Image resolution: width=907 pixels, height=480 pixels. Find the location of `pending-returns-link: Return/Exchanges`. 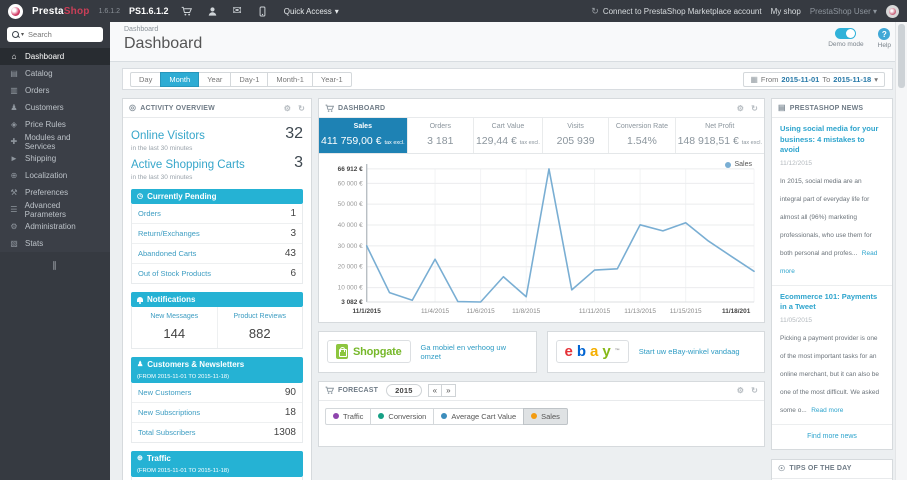

pending-returns-link: Return/Exchanges is located at coordinates (169, 233).